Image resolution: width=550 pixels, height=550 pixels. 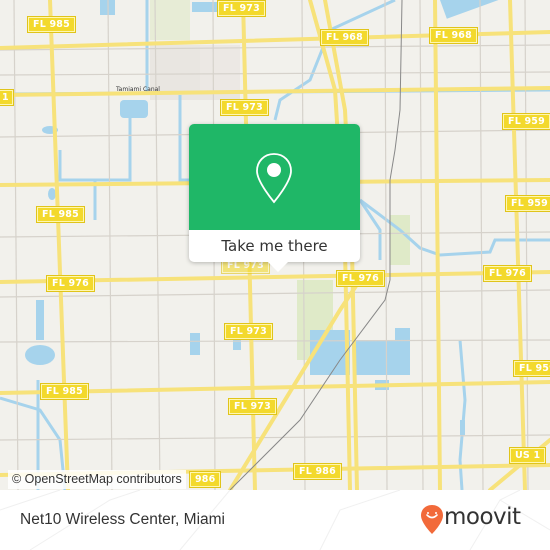 I want to click on take-me-there-button: Take me there, so click(x=274, y=246).